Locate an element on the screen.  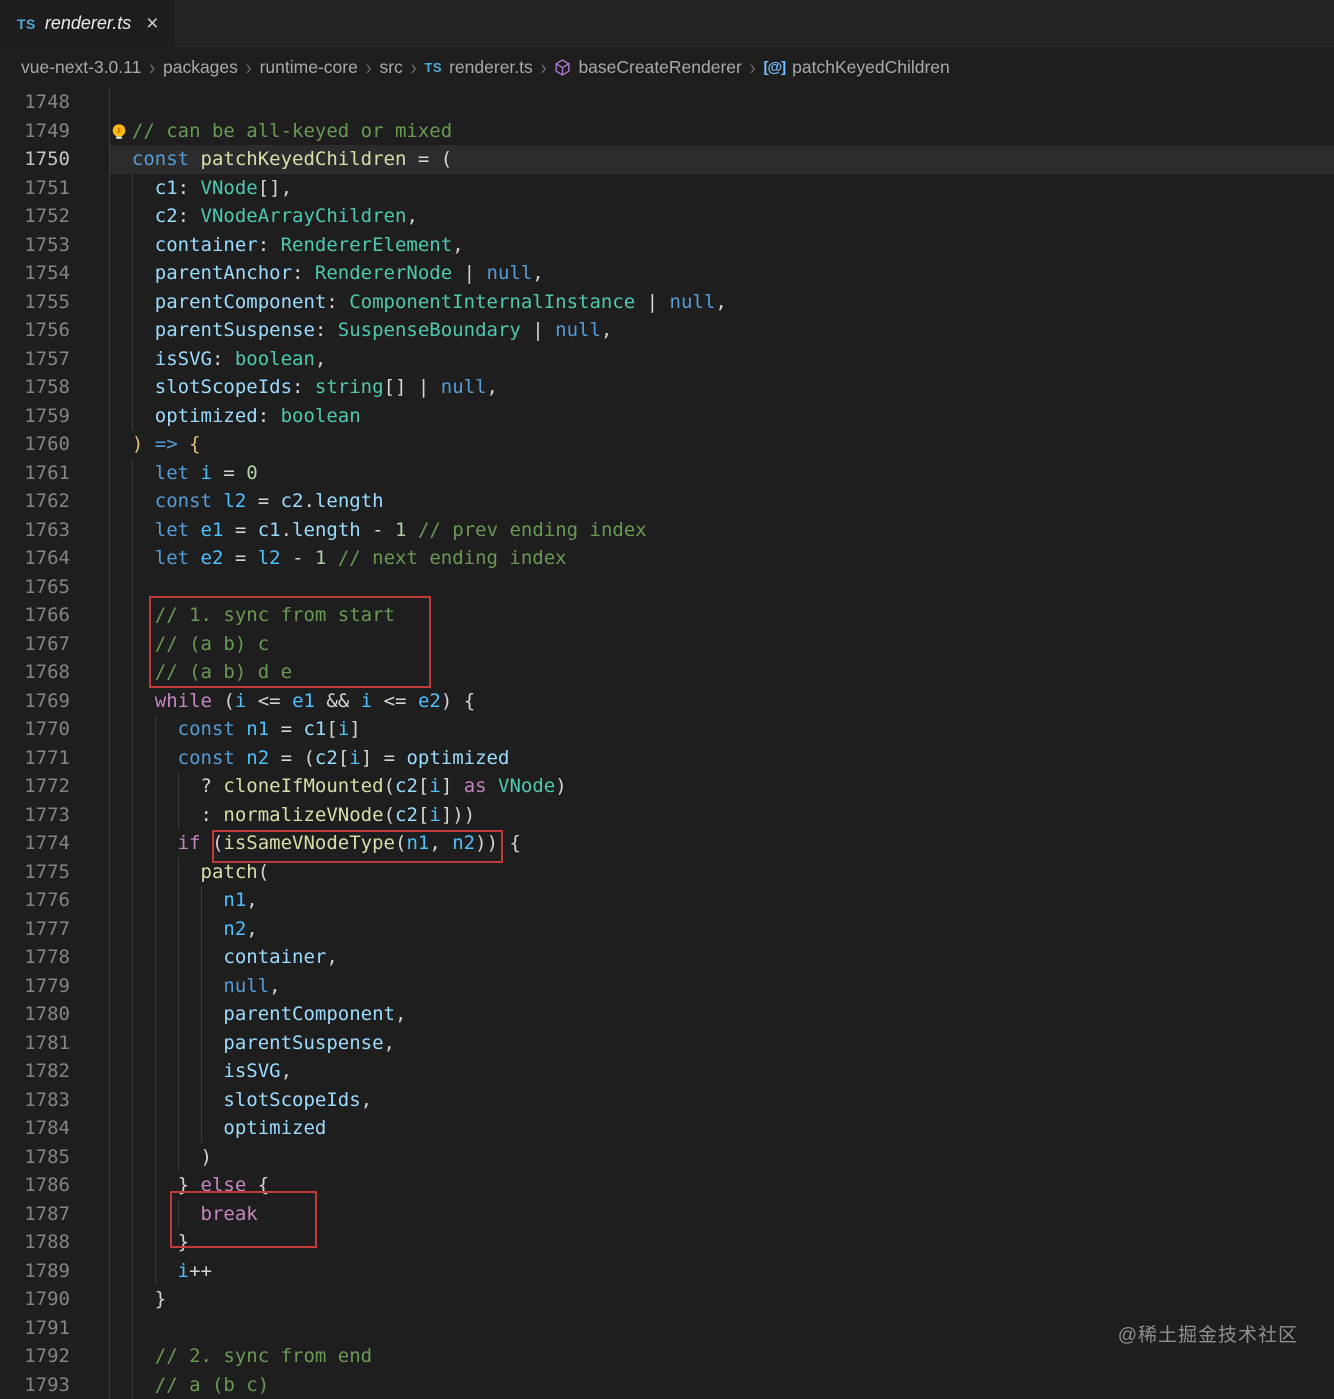
breadcrumb-item-src: src is located at coordinates (390, 67).